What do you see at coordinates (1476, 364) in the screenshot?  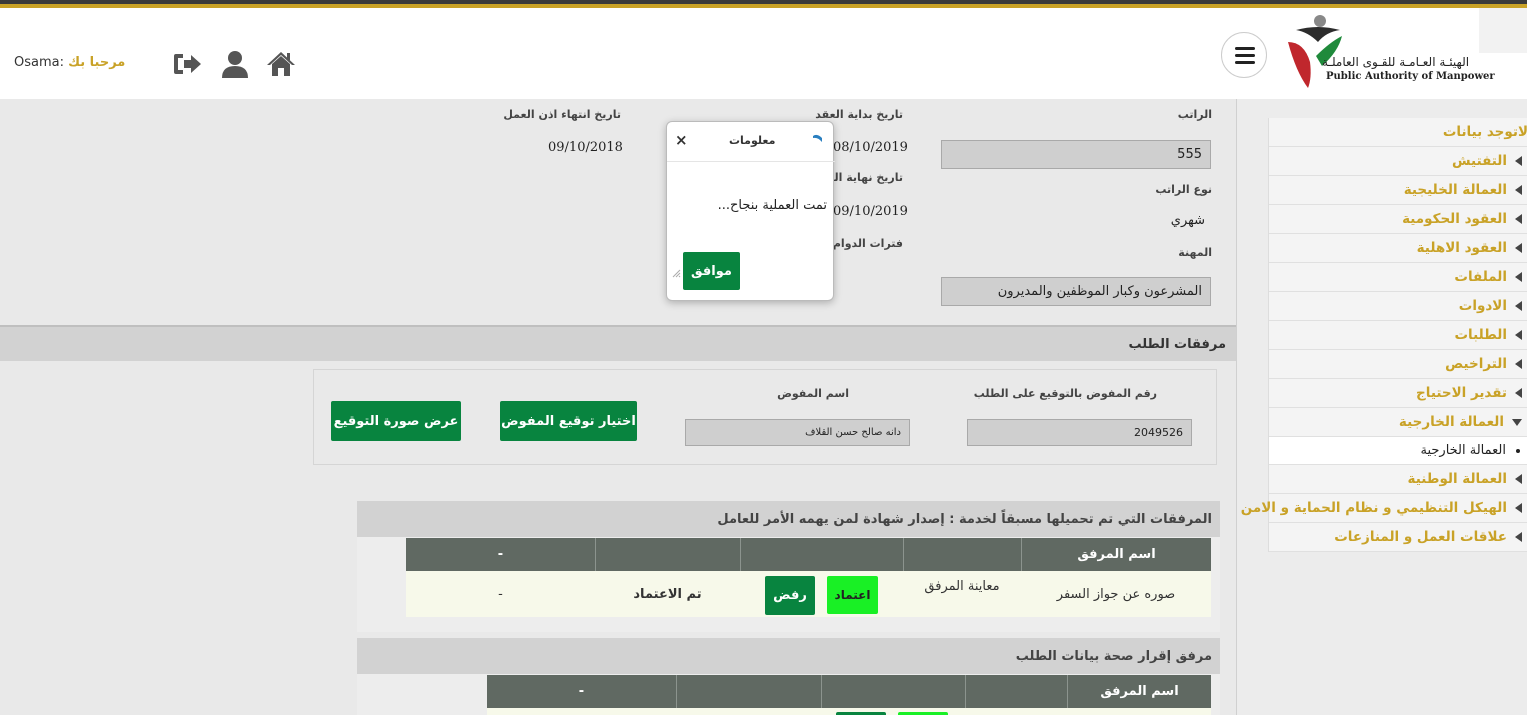 I see `sidebar-item-label: التراخيص` at bounding box center [1476, 364].